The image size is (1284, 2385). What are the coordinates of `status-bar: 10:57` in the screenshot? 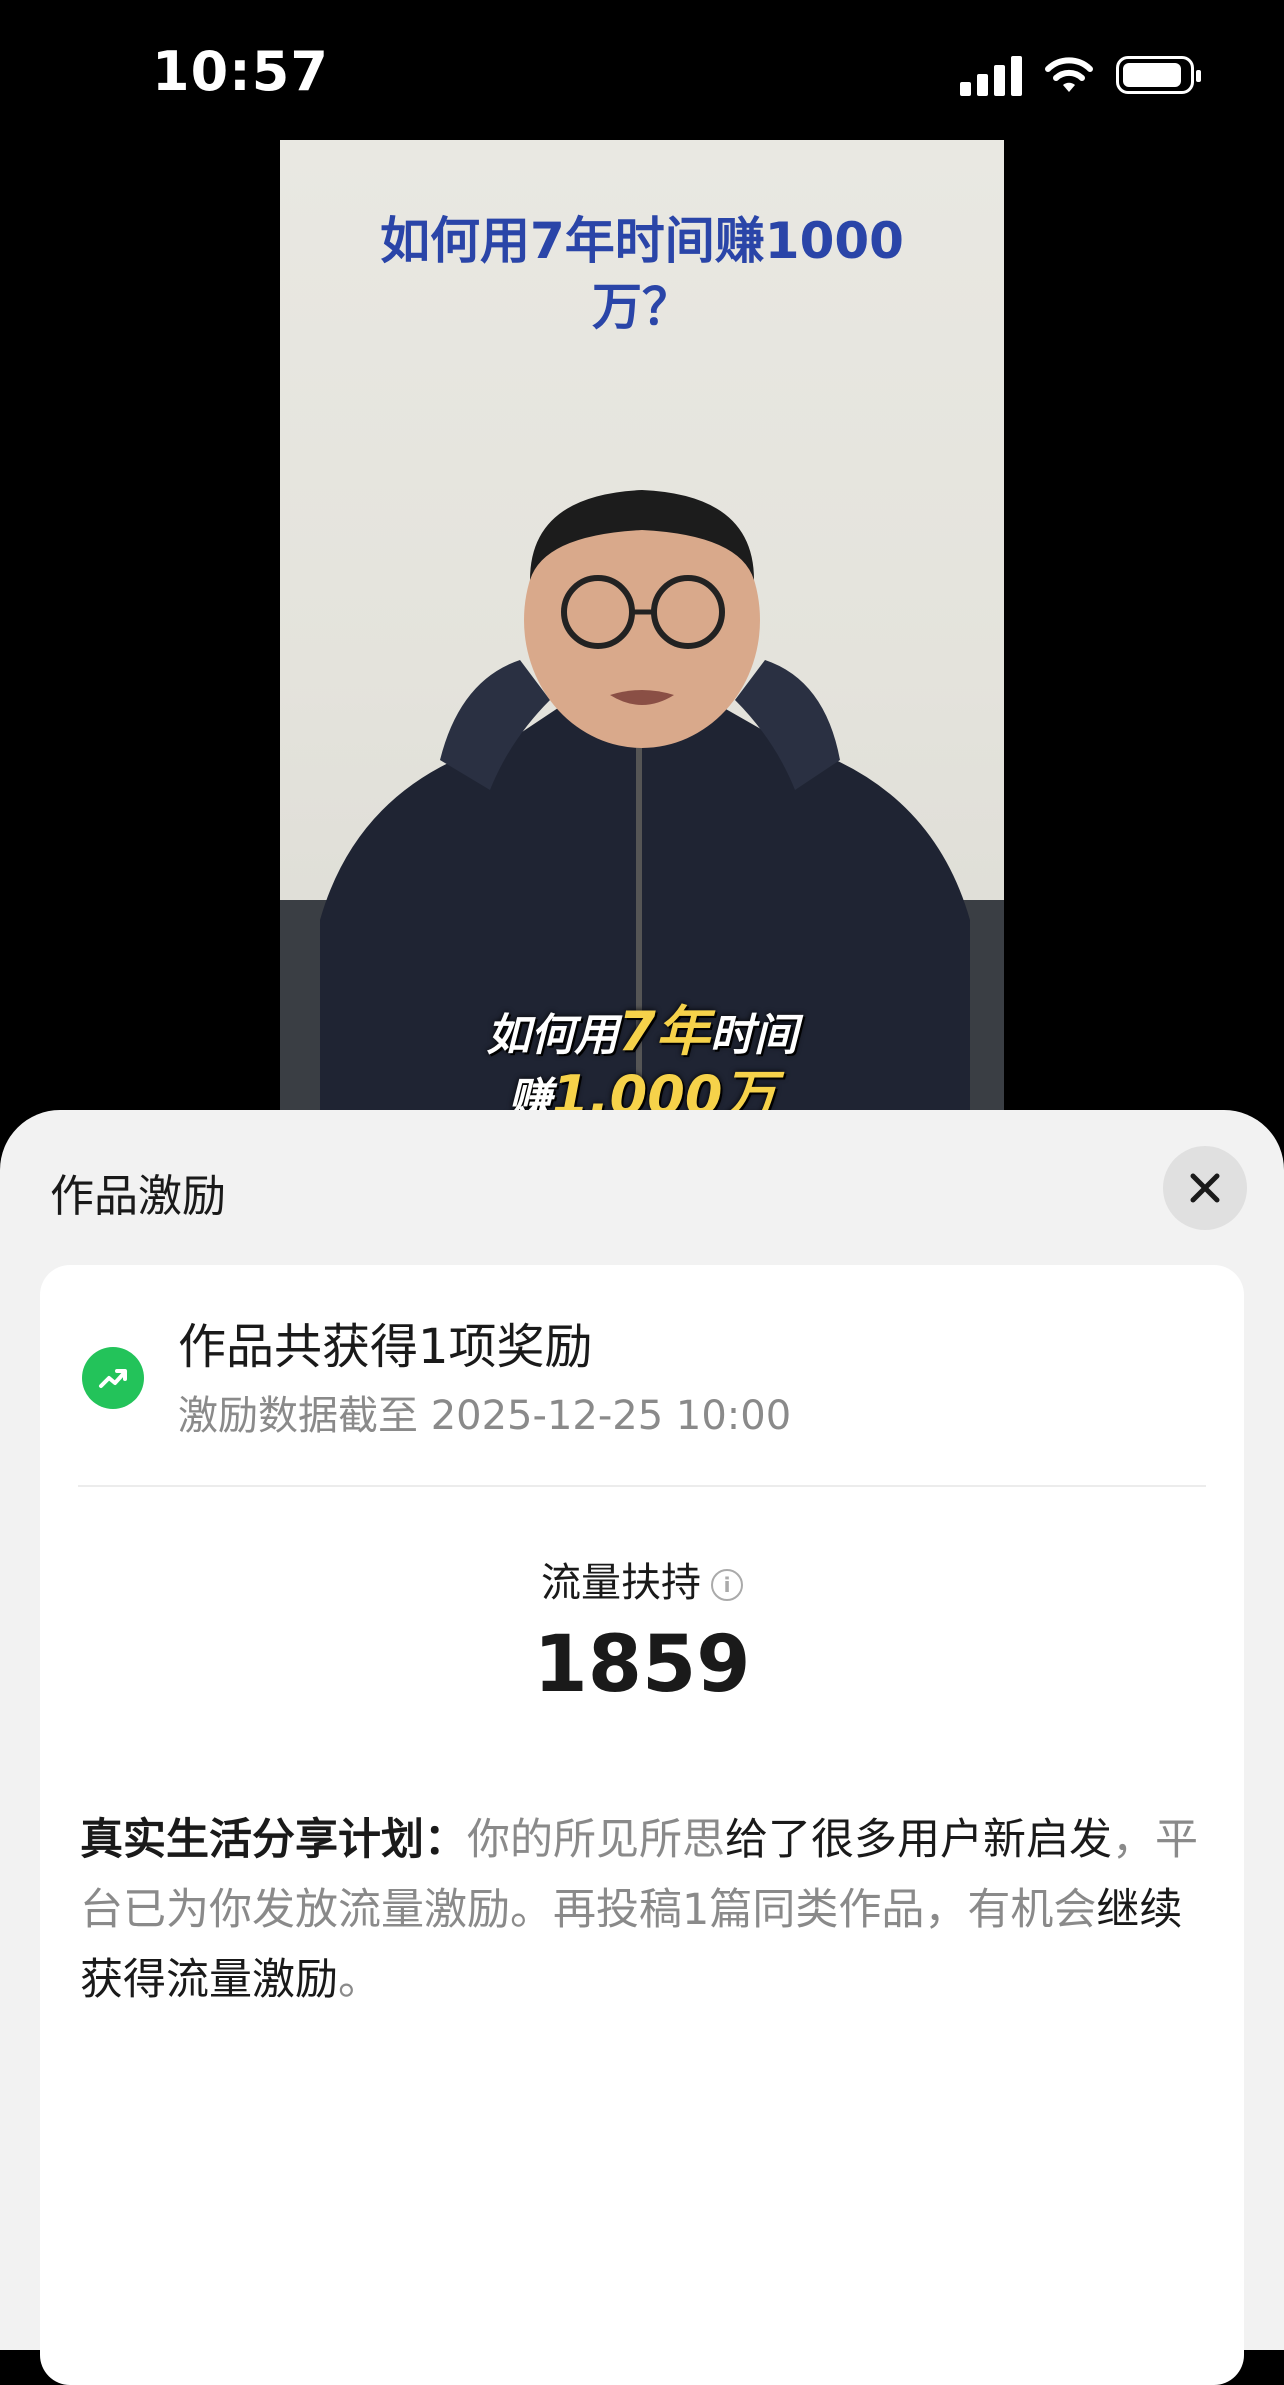 It's located at (642, 70).